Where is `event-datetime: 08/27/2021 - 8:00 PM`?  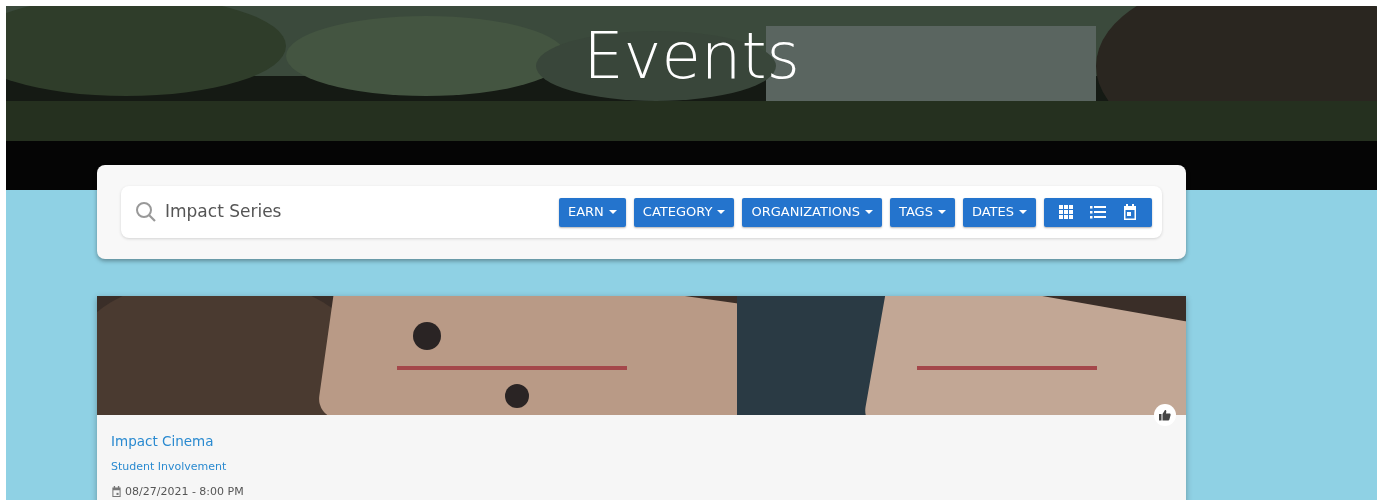 event-datetime: 08/27/2021 - 8:00 PM is located at coordinates (184, 491).